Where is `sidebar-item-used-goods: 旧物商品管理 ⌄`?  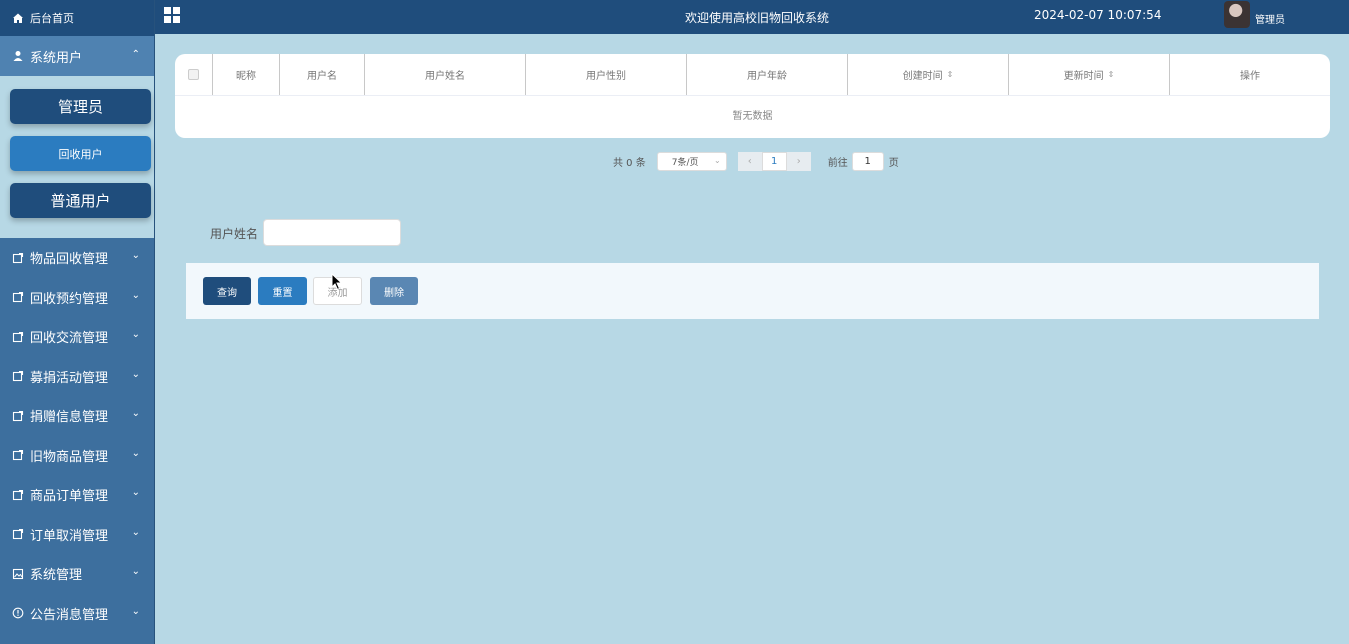 sidebar-item-used-goods: 旧物商品管理 ⌄ is located at coordinates (77, 456).